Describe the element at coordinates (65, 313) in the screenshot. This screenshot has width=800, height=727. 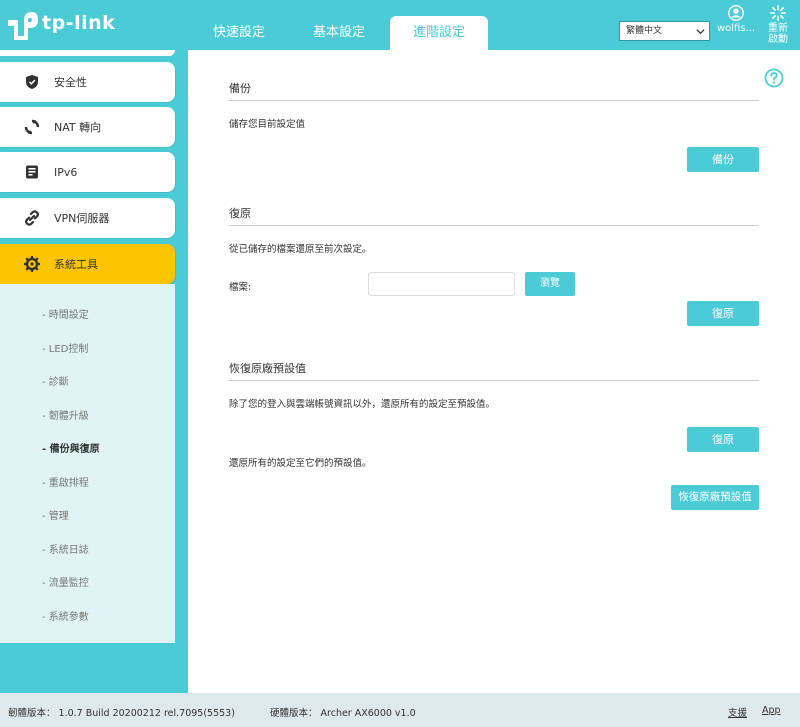
I see `submenu-item-time: - 時間設定` at that location.